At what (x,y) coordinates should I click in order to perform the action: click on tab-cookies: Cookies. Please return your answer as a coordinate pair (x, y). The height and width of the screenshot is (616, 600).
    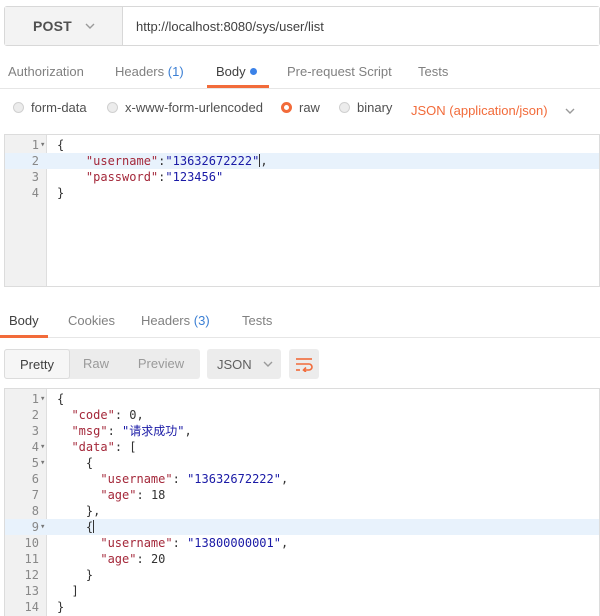
    Looking at the image, I should click on (91, 320).